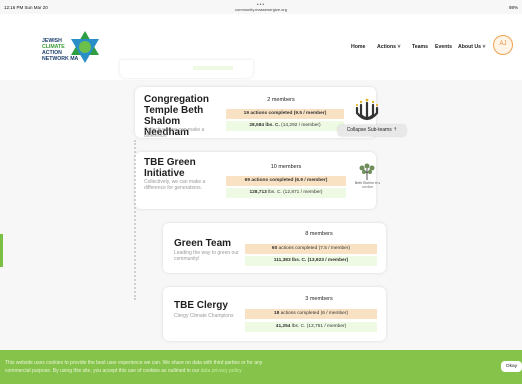 This screenshot has height=384, width=522. Describe the element at coordinates (367, 185) in the screenshot. I see `beth-elohim-logo-text: Beth Elohim בית אלוהים` at that location.